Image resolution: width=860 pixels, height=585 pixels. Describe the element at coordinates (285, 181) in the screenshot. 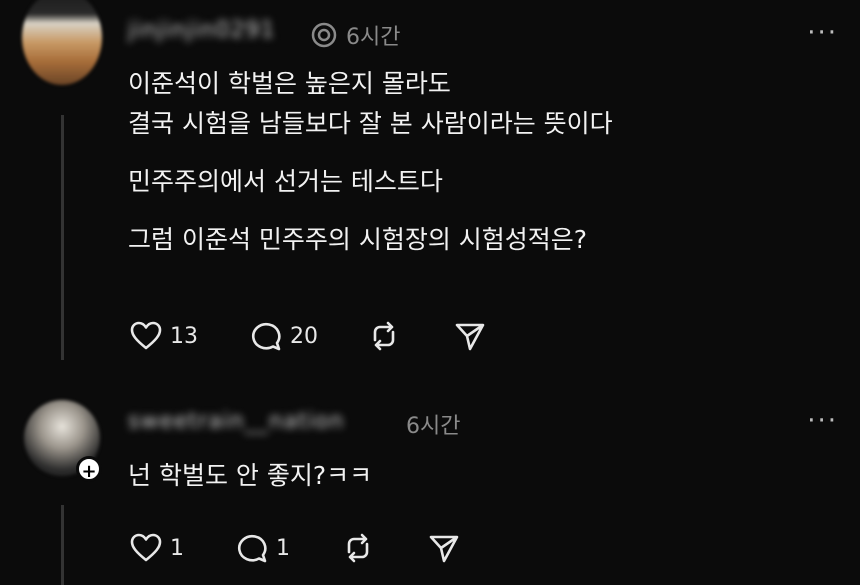

I see `post-text-line: 민주주의에서 선거는 테스트다` at that location.